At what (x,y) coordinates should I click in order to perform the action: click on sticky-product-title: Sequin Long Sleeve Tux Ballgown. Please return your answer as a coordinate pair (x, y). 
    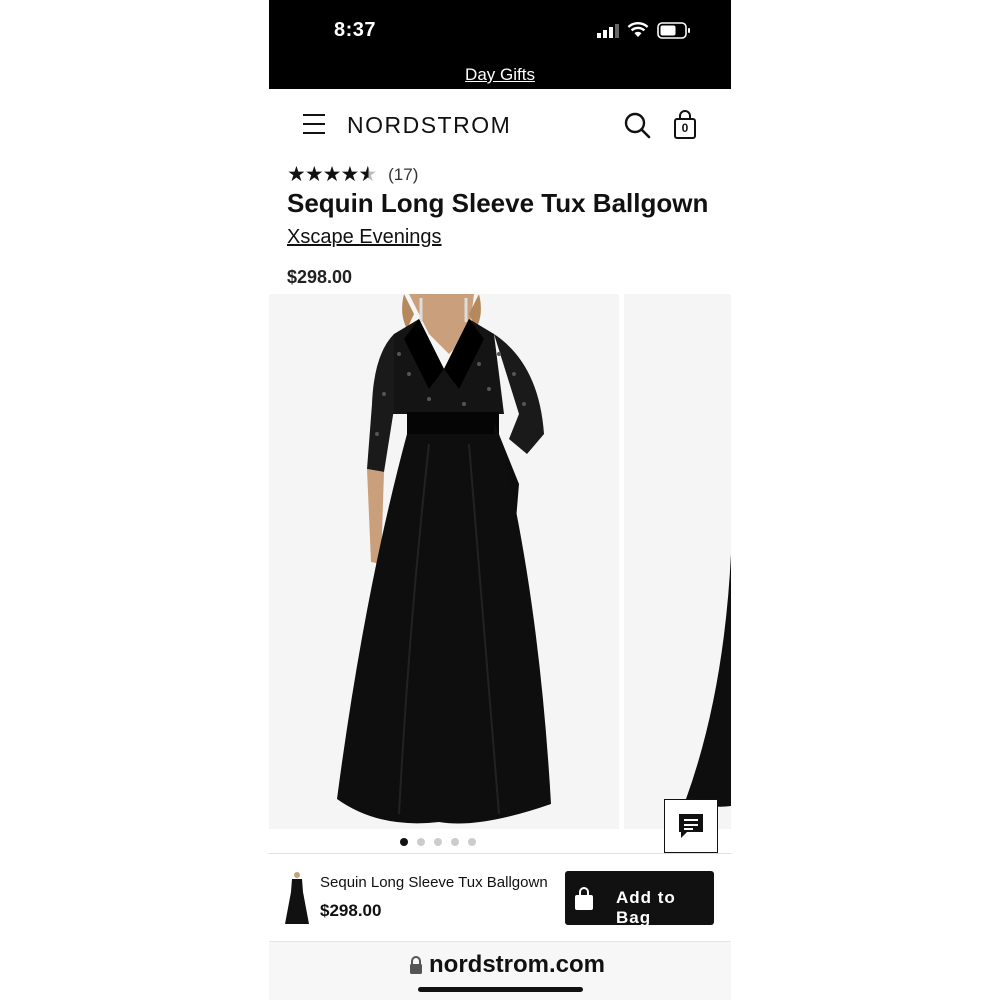
    Looking at the image, I should click on (434, 882).